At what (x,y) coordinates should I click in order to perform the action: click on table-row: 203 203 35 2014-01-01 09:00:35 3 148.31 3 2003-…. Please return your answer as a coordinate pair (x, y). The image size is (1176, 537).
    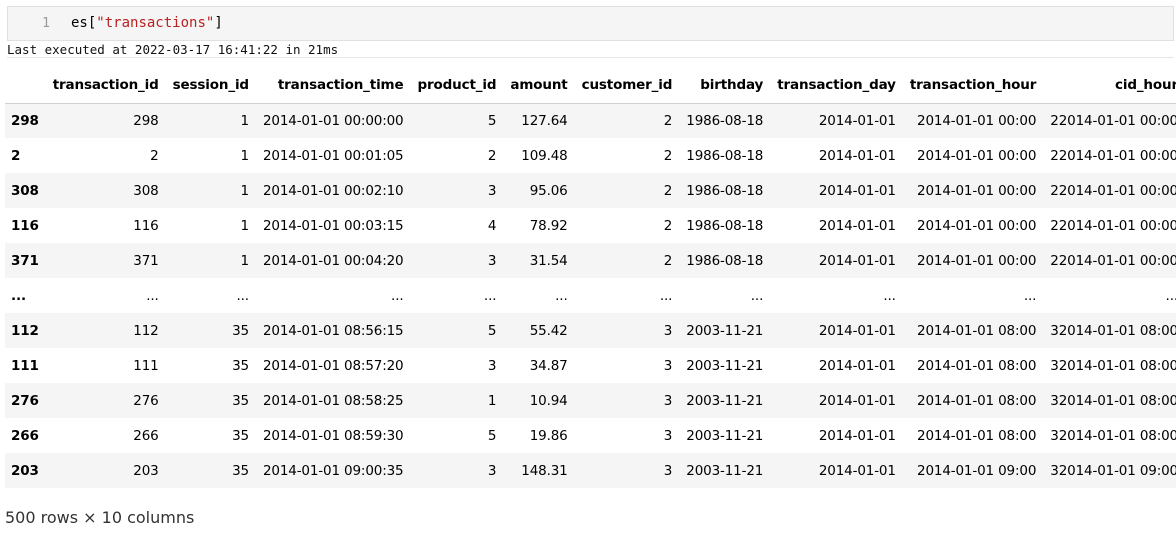
    Looking at the image, I should click on (590, 470).